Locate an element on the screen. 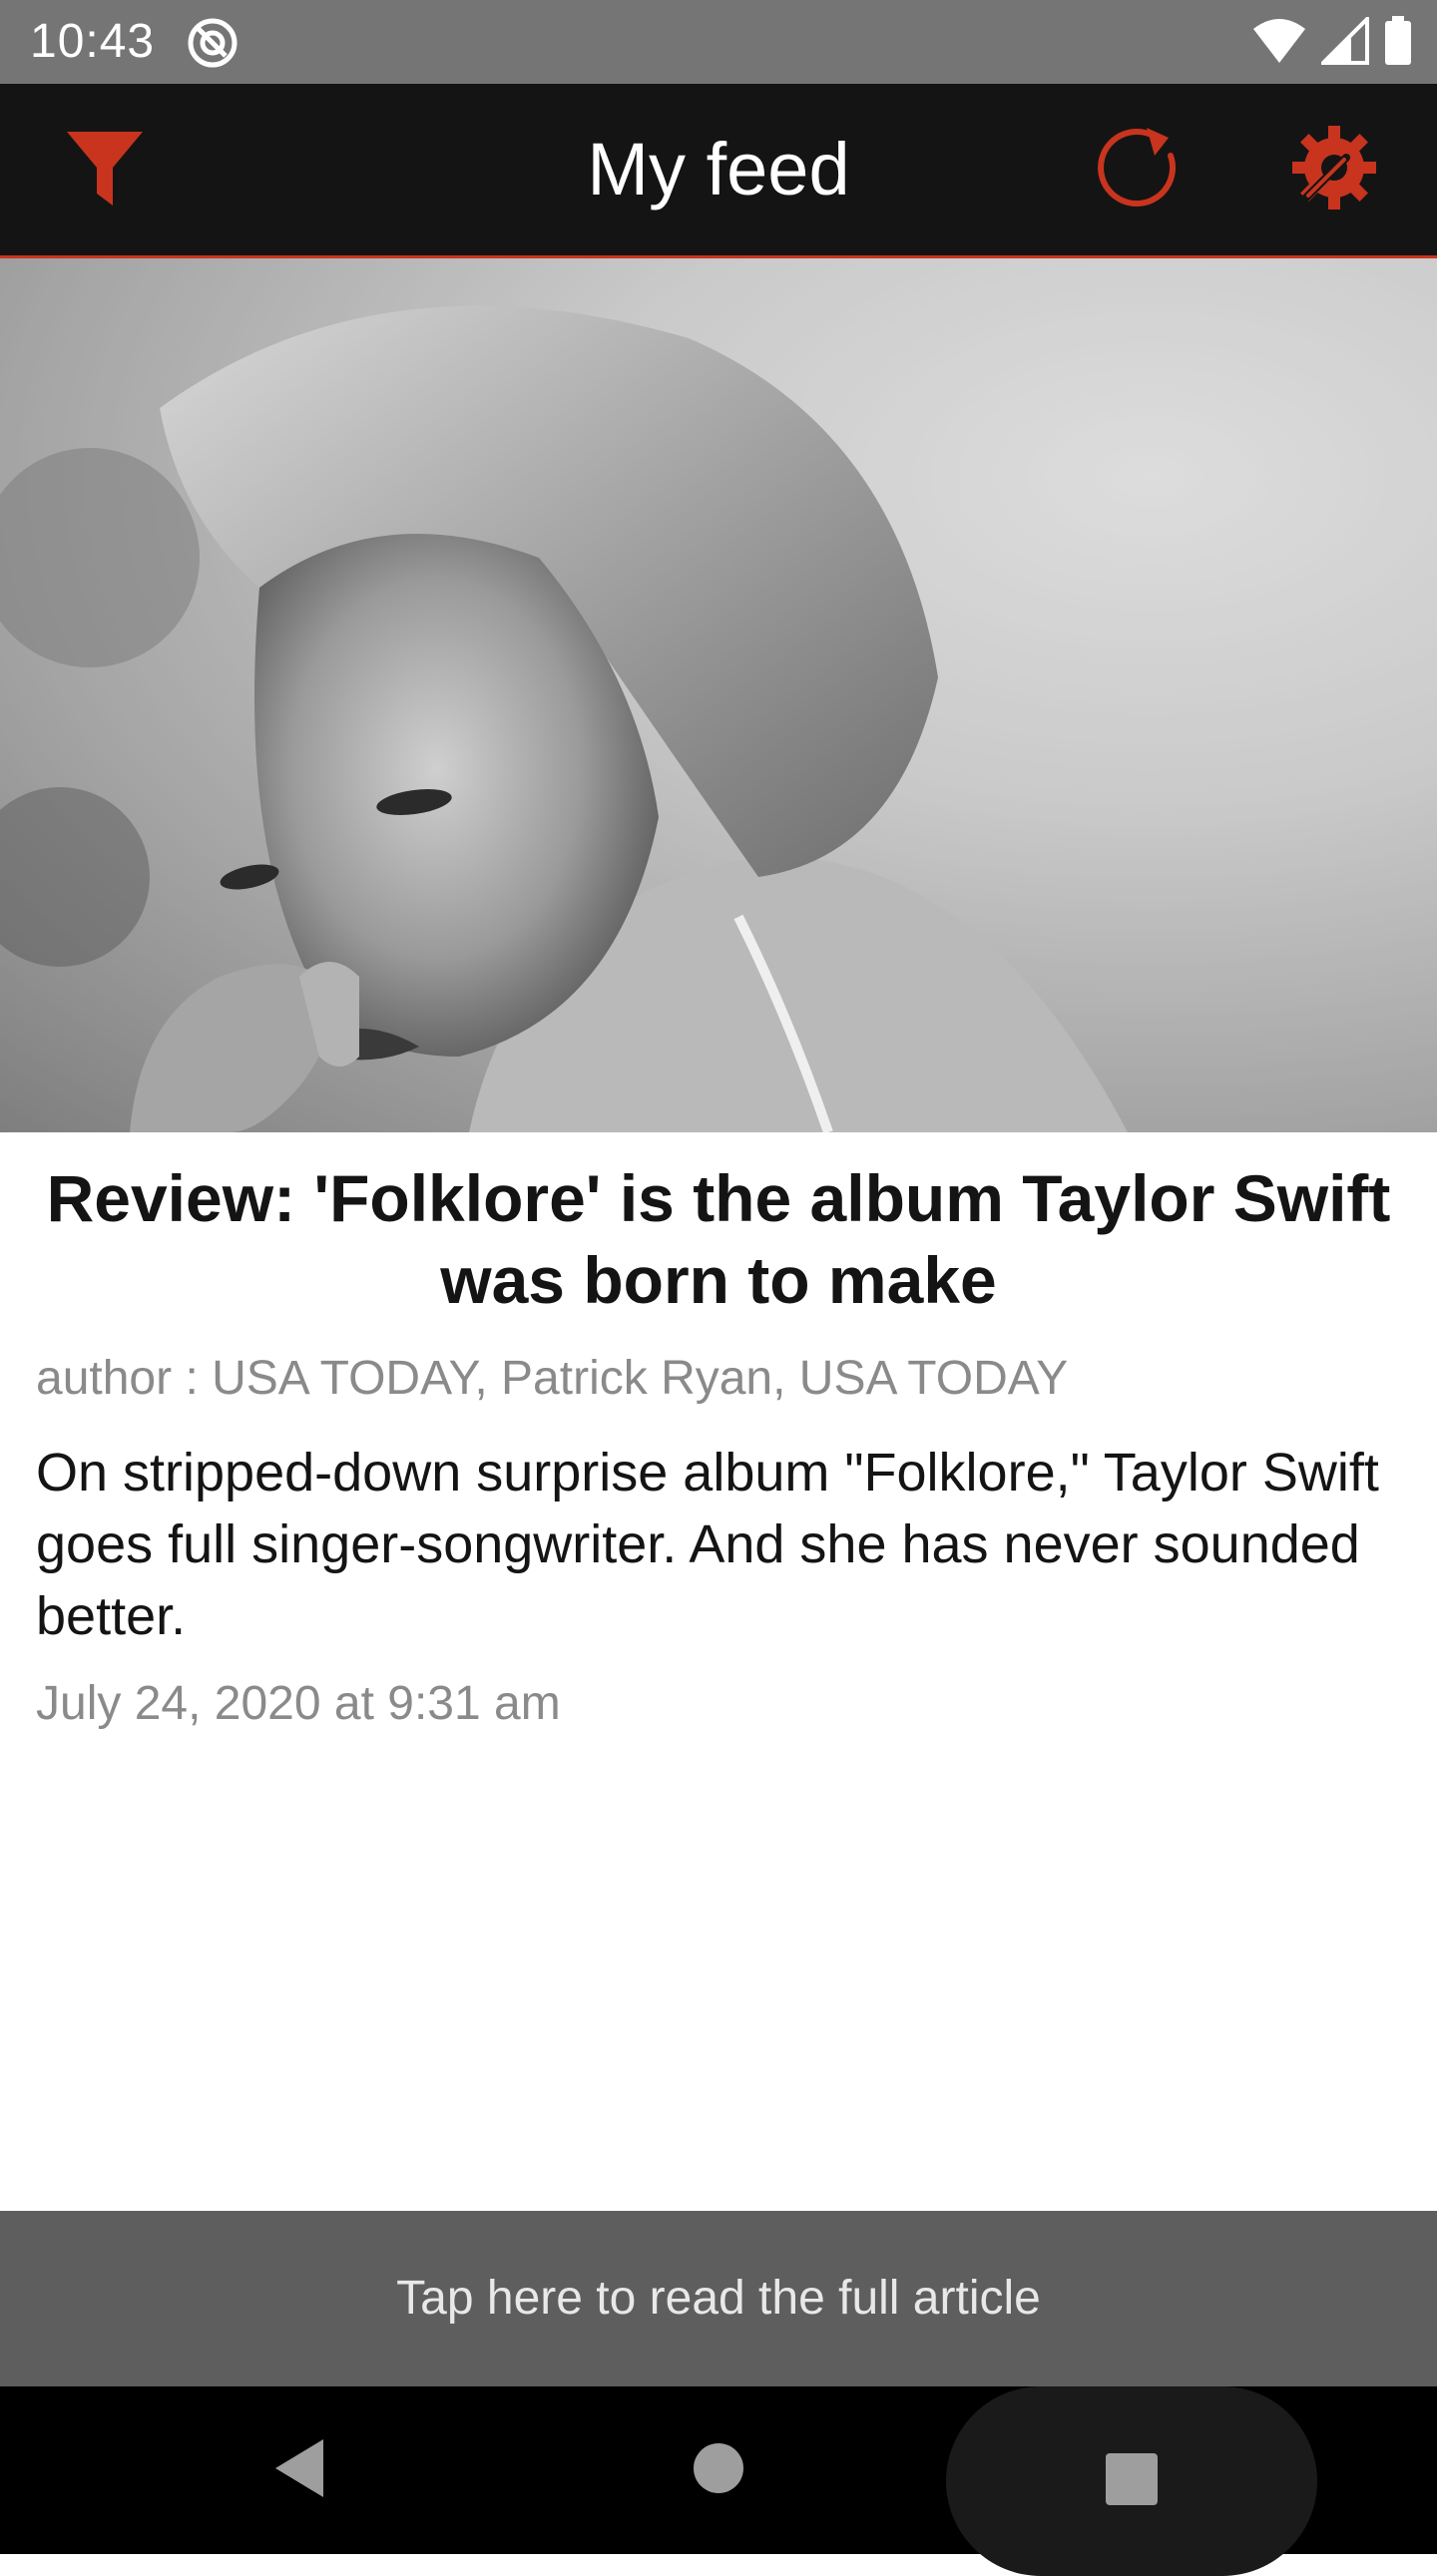 The height and width of the screenshot is (2576, 1437). recents-icon is located at coordinates (1132, 2481).